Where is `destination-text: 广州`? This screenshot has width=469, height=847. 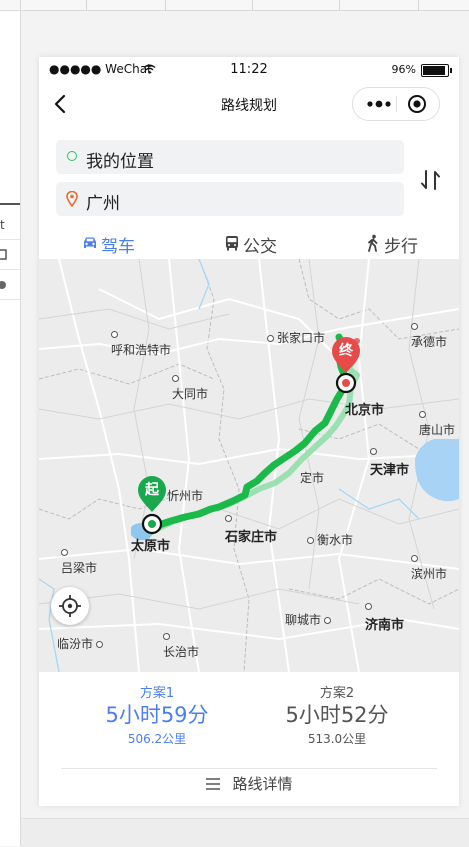 destination-text: 广州 is located at coordinates (103, 204).